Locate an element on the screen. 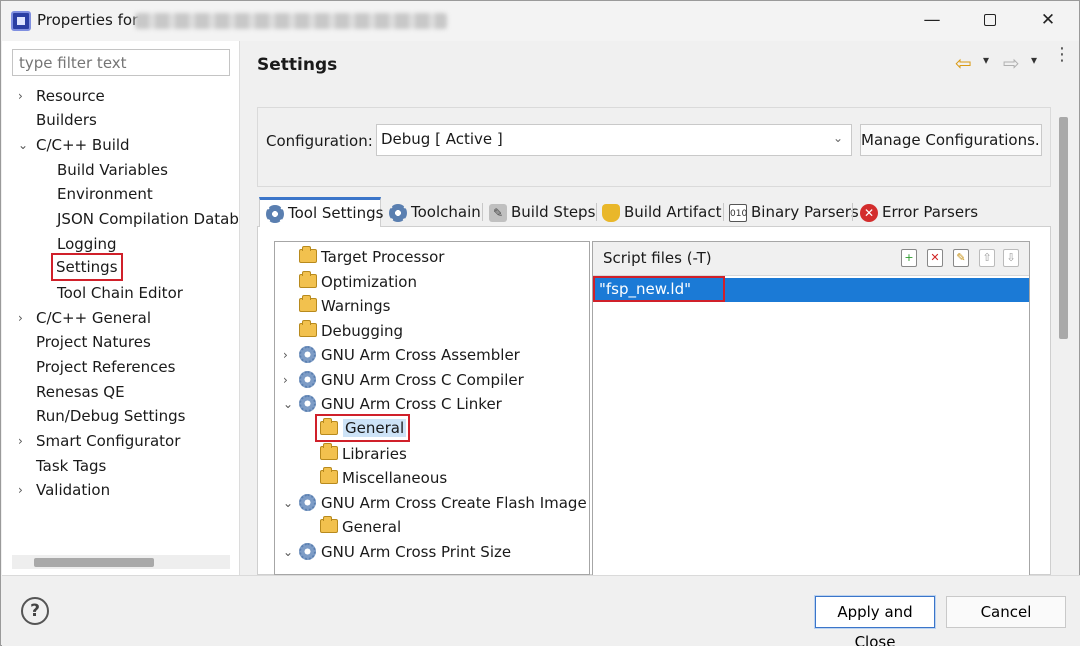 The height and width of the screenshot is (646, 1080). tree-item-optimization: Optimization is located at coordinates (358, 282).